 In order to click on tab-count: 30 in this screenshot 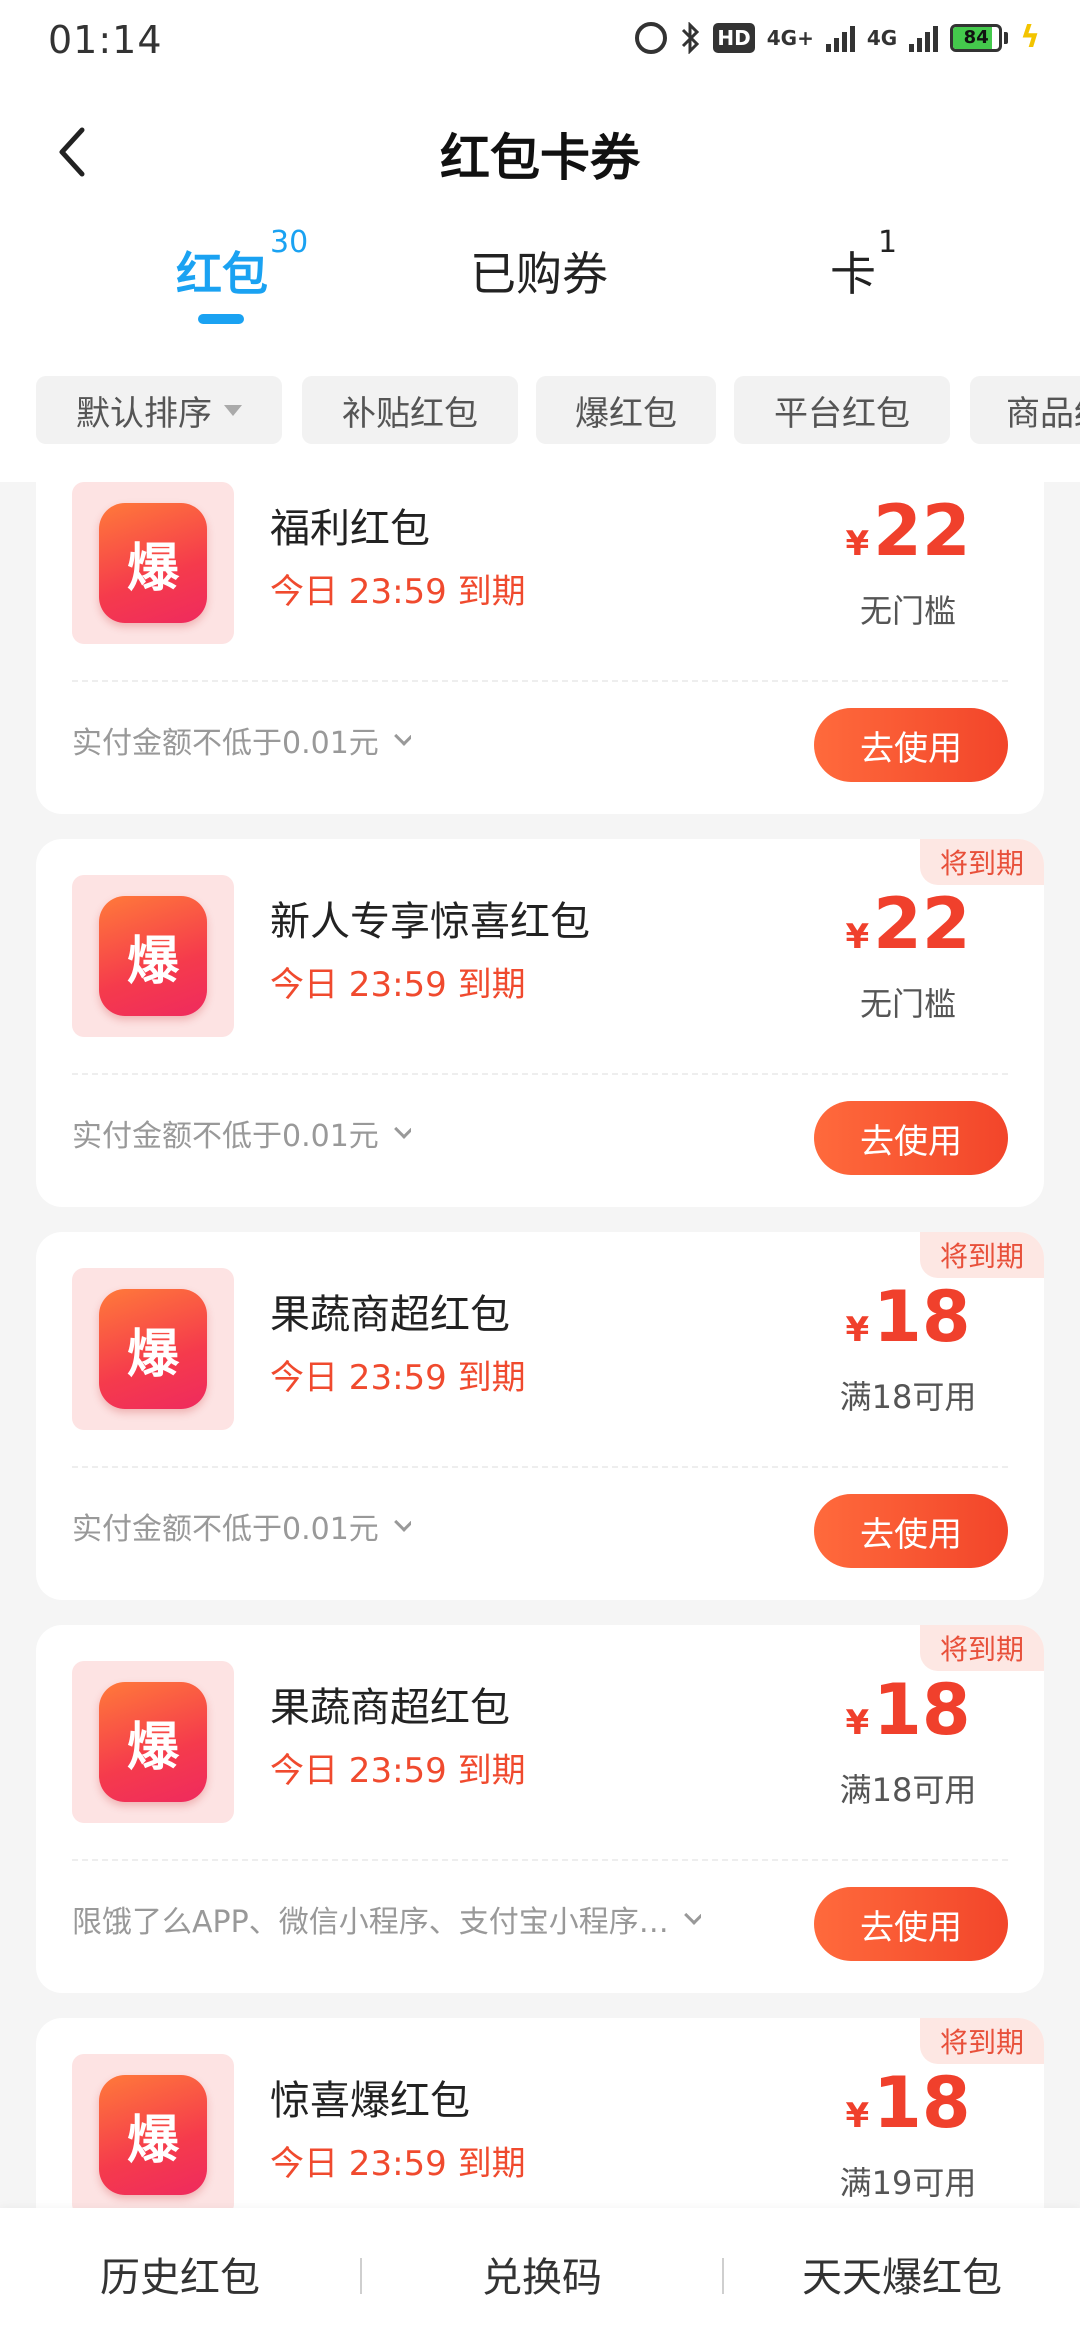, I will do `click(289, 242)`.